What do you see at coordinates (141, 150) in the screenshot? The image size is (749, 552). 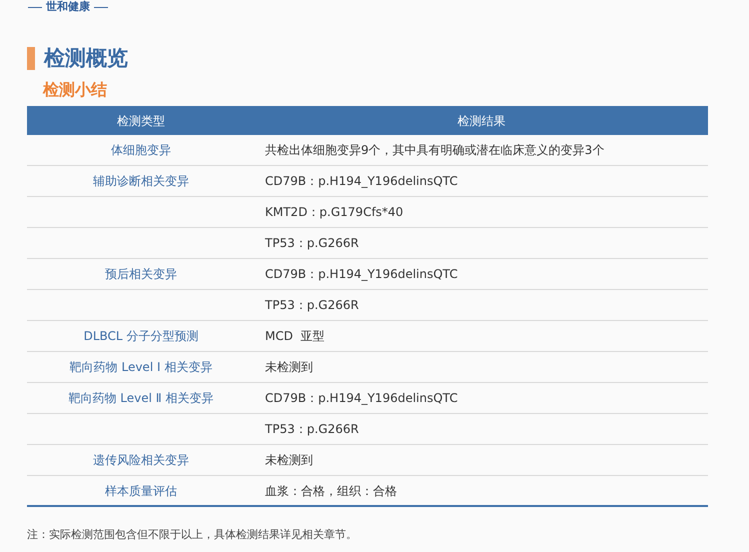 I see `table-cell-text: 体细胞变异` at bounding box center [141, 150].